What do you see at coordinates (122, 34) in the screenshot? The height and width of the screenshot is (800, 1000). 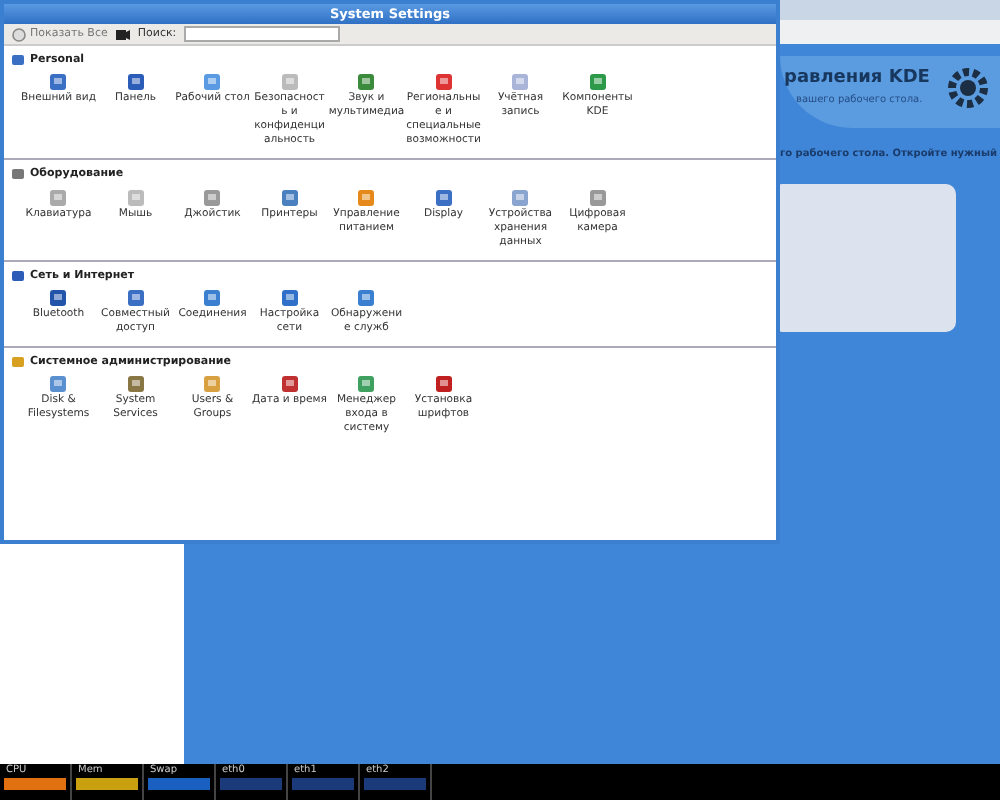 I see `camera-icon` at bounding box center [122, 34].